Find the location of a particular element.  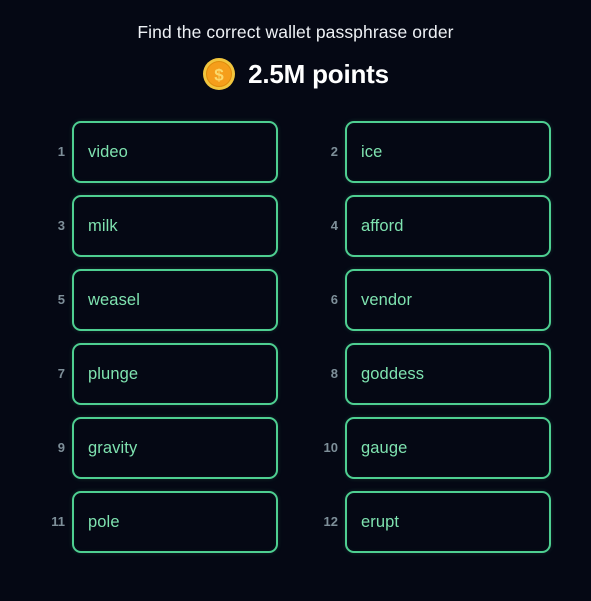

word-slot: goddess is located at coordinates (448, 374).